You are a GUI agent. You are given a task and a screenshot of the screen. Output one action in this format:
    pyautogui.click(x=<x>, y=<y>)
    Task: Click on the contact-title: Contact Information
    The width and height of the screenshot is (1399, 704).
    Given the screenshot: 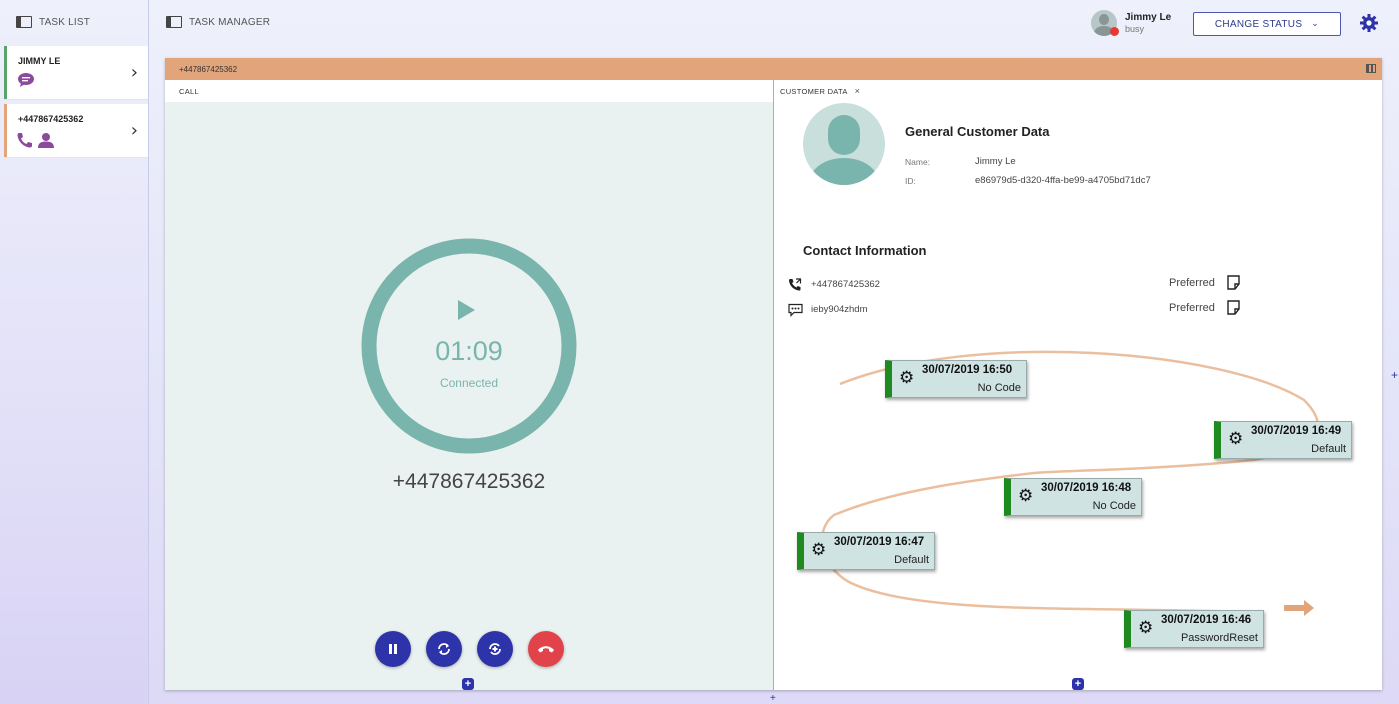 What is the action you would take?
    pyautogui.click(x=865, y=250)
    